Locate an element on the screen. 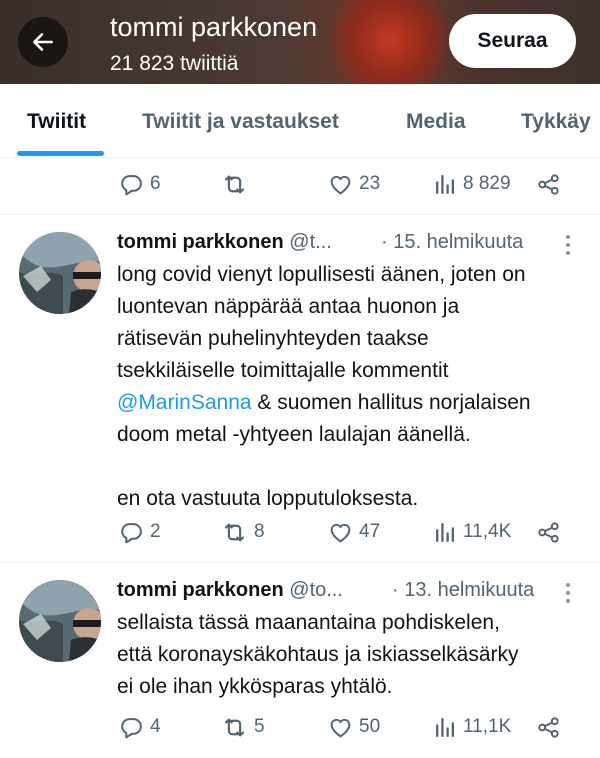  tweet-actions: 4 5 50 11,1K is located at coordinates (300, 727).